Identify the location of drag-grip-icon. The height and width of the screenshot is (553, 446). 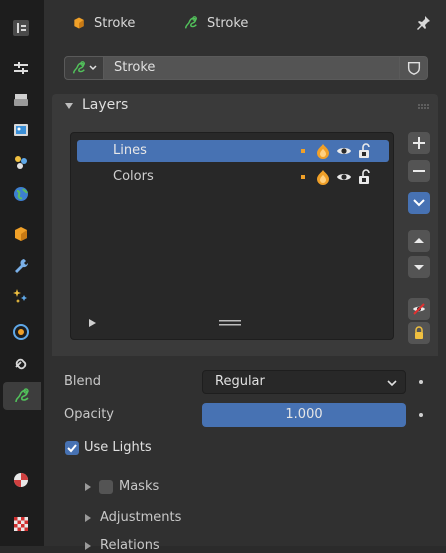
(424, 107).